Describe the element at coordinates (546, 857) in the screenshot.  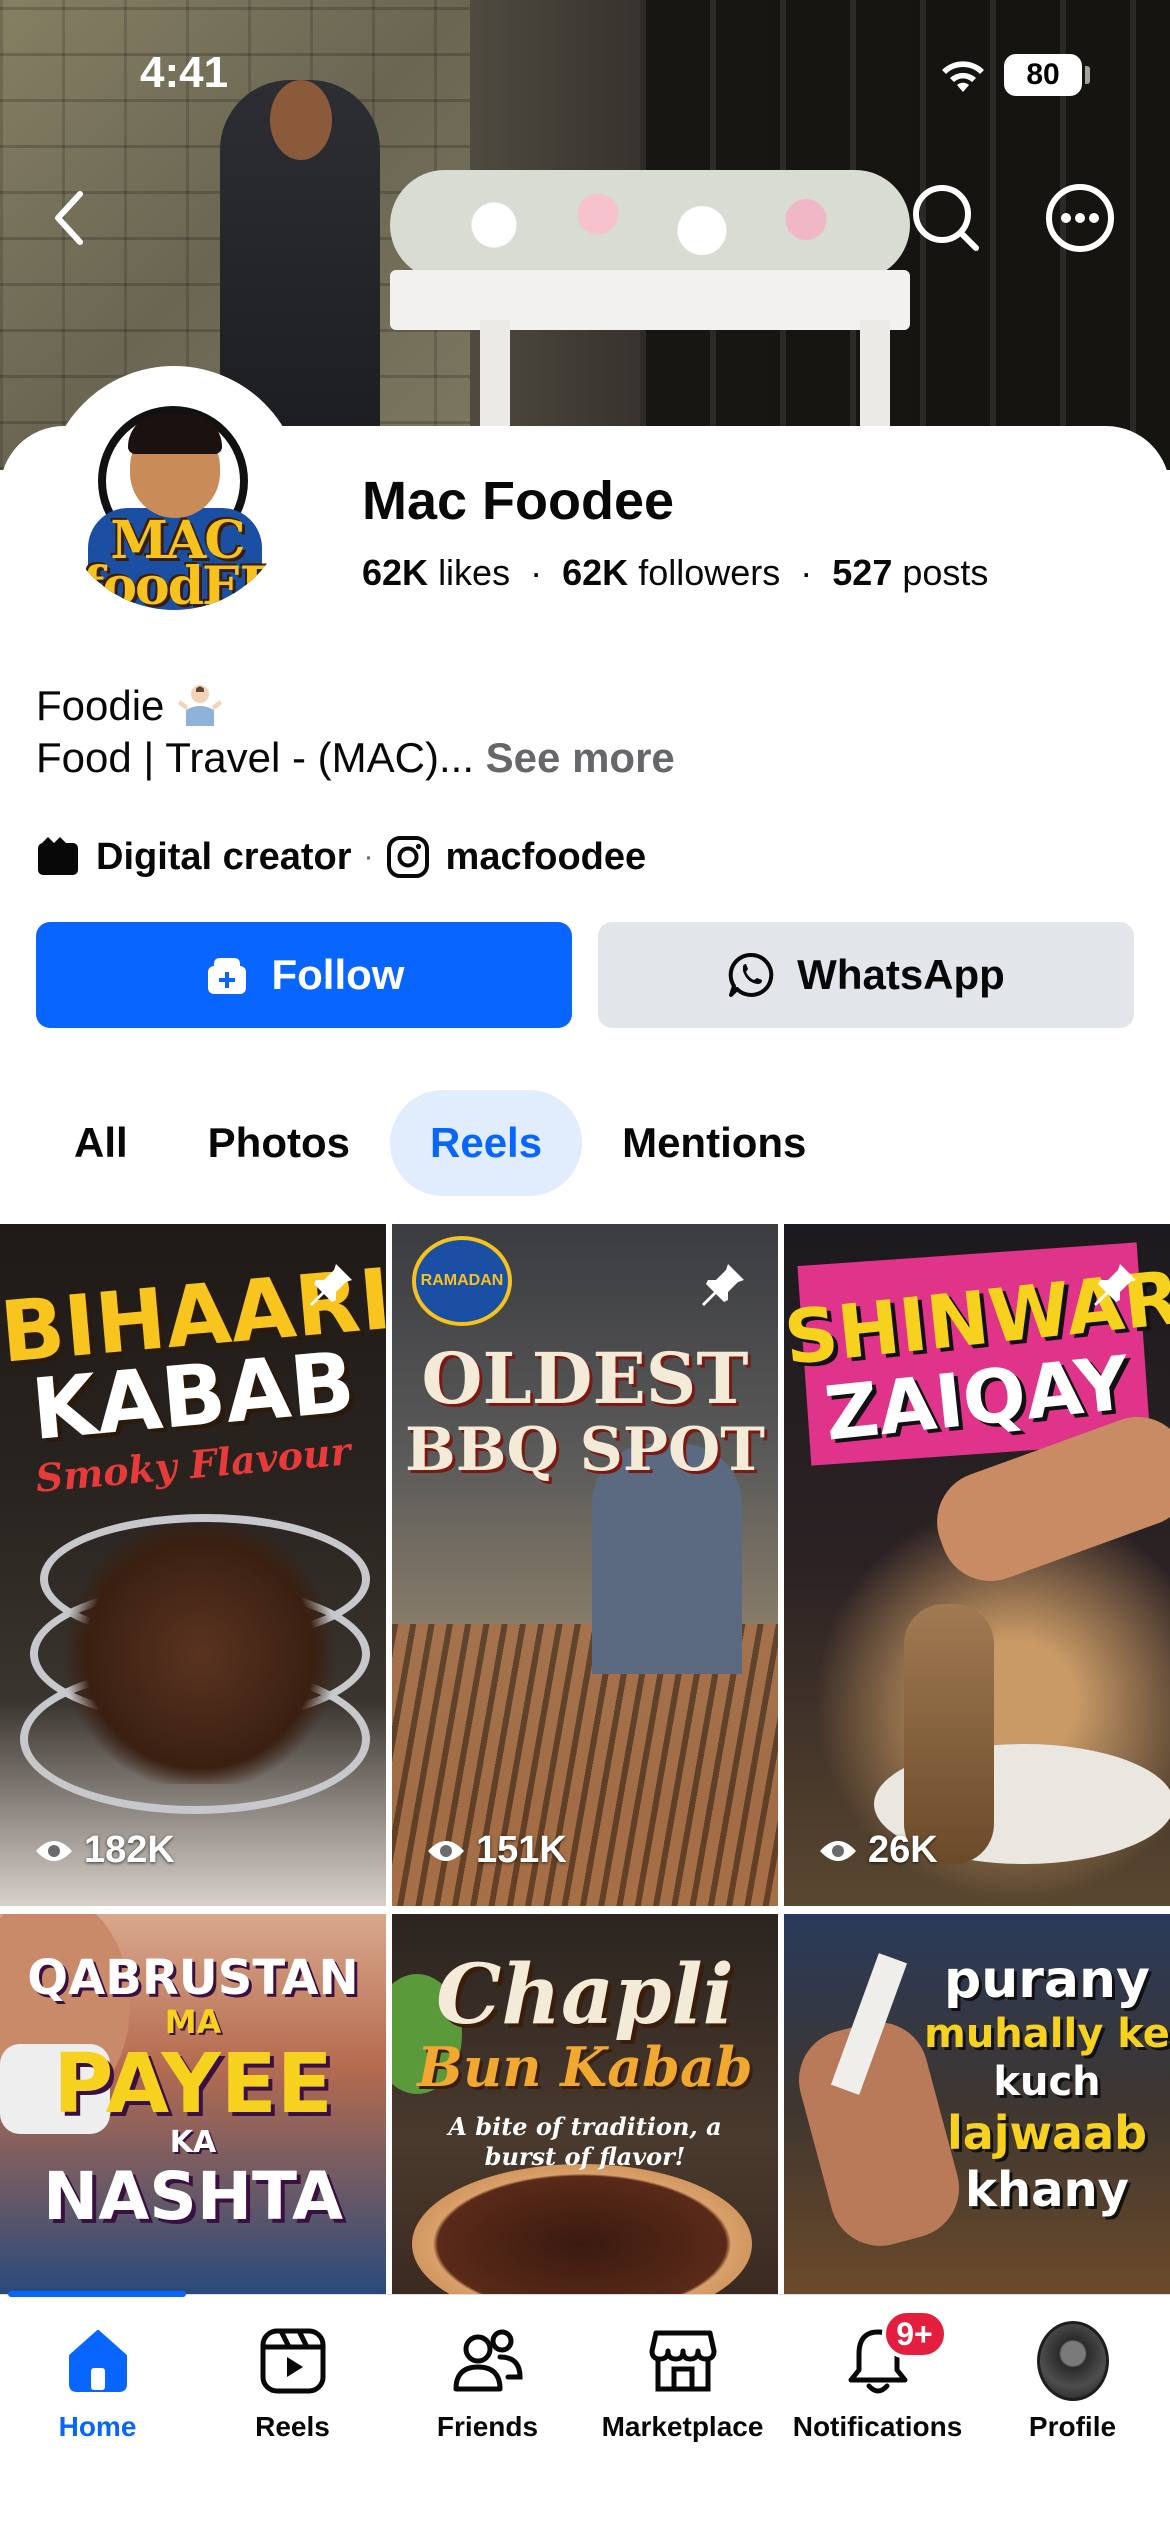
I see `instagram-handle-link: macfoodee` at that location.